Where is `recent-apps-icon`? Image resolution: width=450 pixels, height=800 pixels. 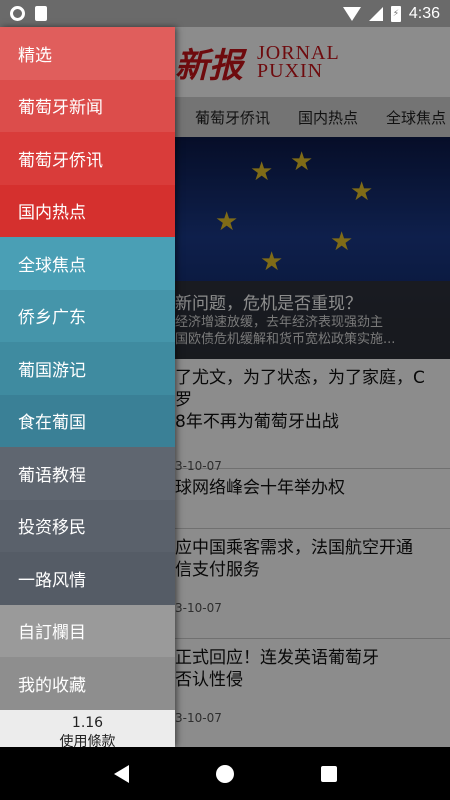
recent-apps-icon is located at coordinates (328, 773).